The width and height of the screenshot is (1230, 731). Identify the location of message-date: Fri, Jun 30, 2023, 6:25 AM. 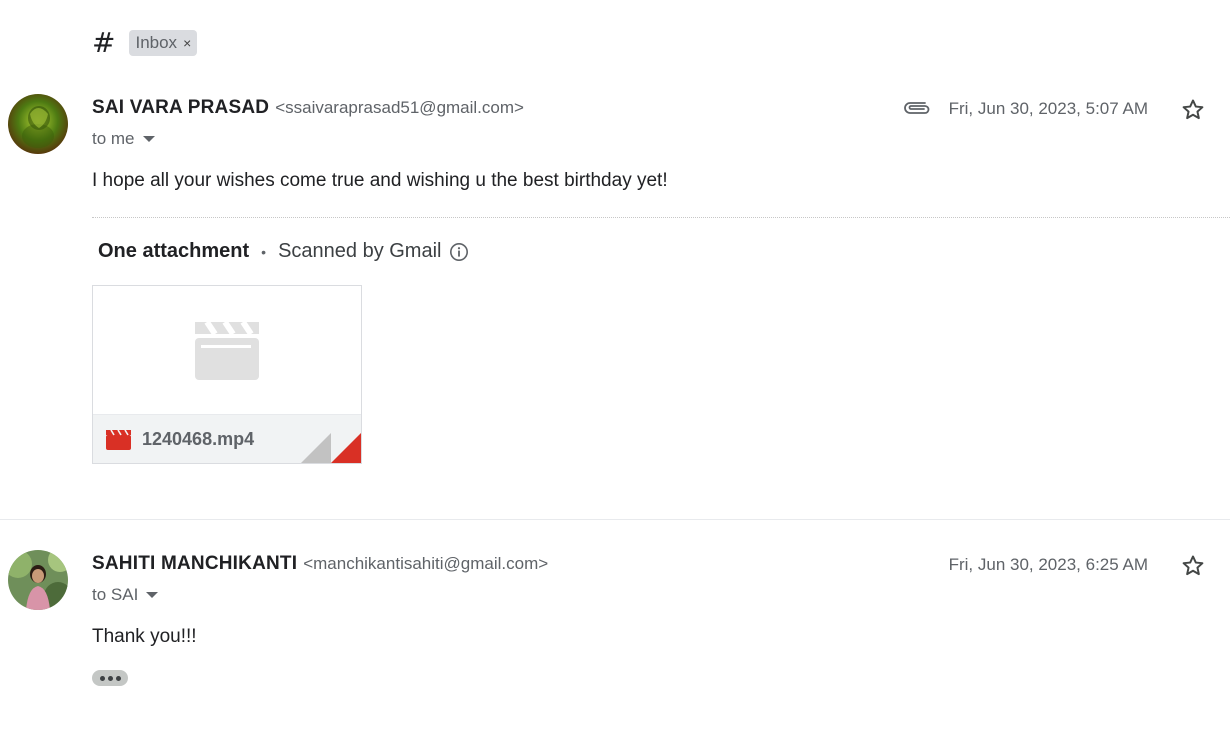
(1048, 565).